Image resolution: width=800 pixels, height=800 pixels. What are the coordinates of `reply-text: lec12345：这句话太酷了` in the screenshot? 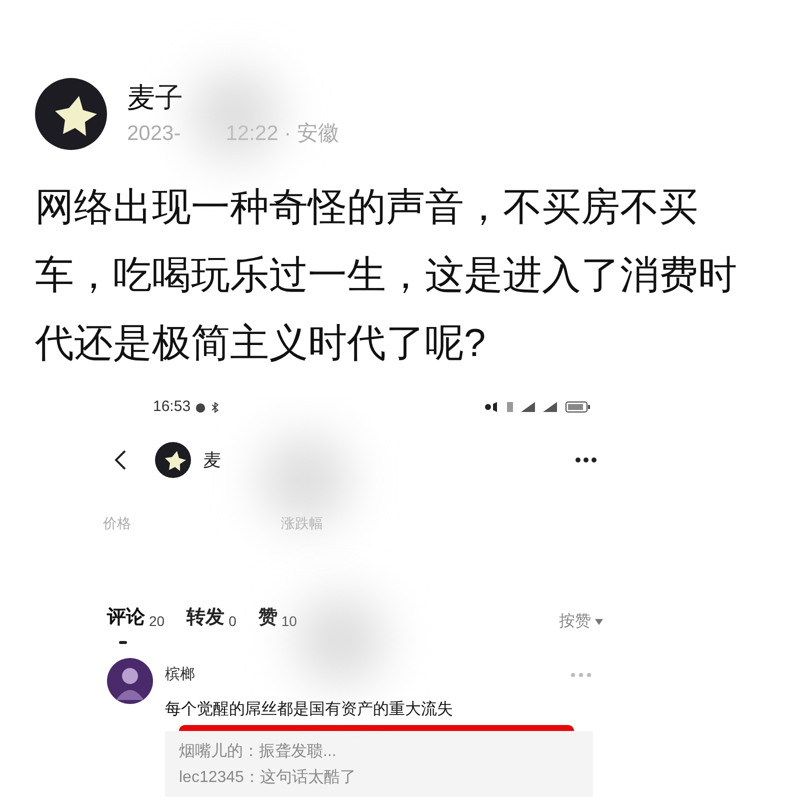 It's located at (268, 778).